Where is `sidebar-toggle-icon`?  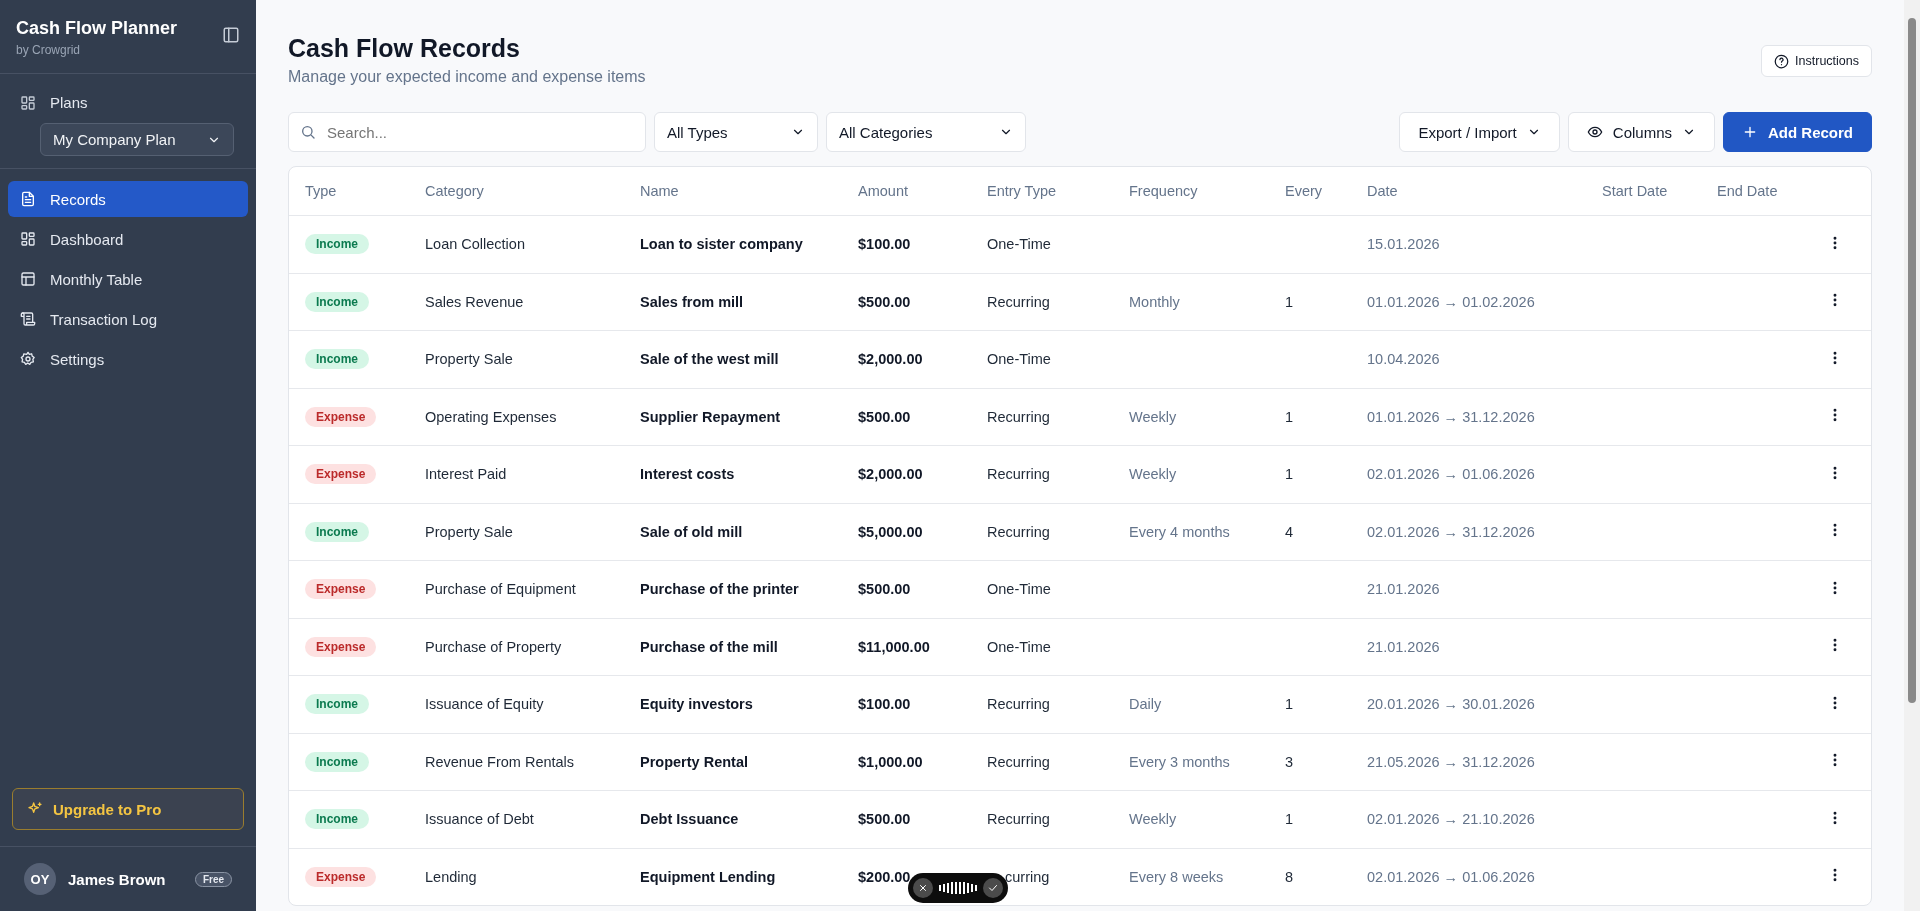
sidebar-toggle-icon is located at coordinates (231, 35).